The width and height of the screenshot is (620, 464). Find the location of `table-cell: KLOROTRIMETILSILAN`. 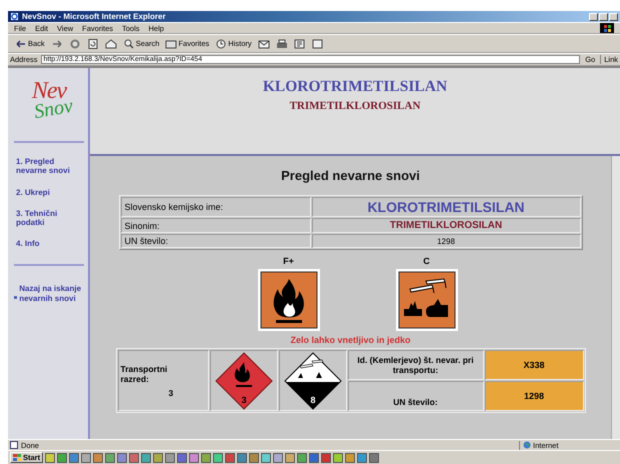

table-cell: KLOROTRIMETILSILAN is located at coordinates (446, 207).